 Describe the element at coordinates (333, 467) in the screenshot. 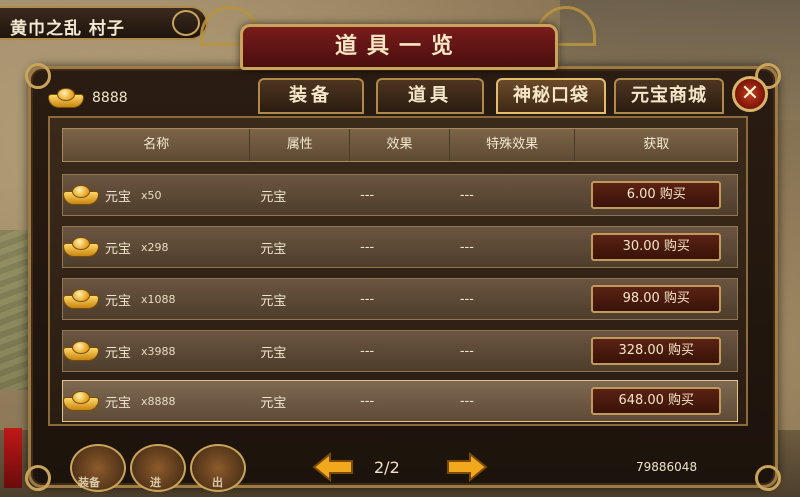

I see `arrow-left-icon` at that location.